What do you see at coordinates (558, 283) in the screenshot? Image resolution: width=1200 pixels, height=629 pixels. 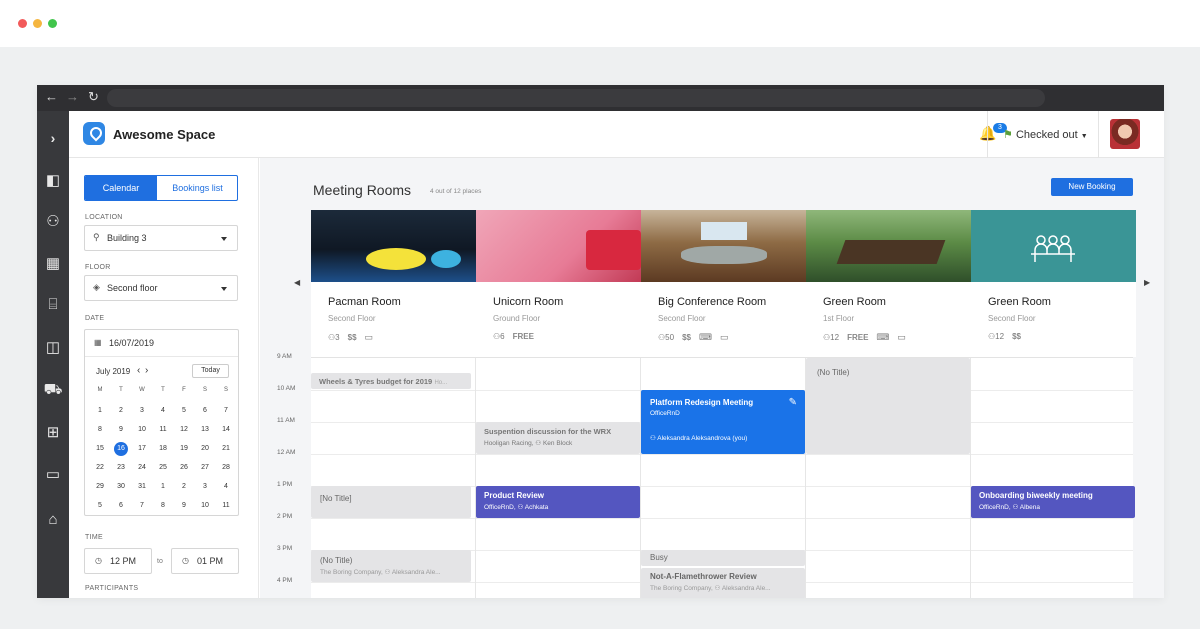 I see `room-card: Unicorn Room Ground Floor ⚇6 FREE` at bounding box center [558, 283].